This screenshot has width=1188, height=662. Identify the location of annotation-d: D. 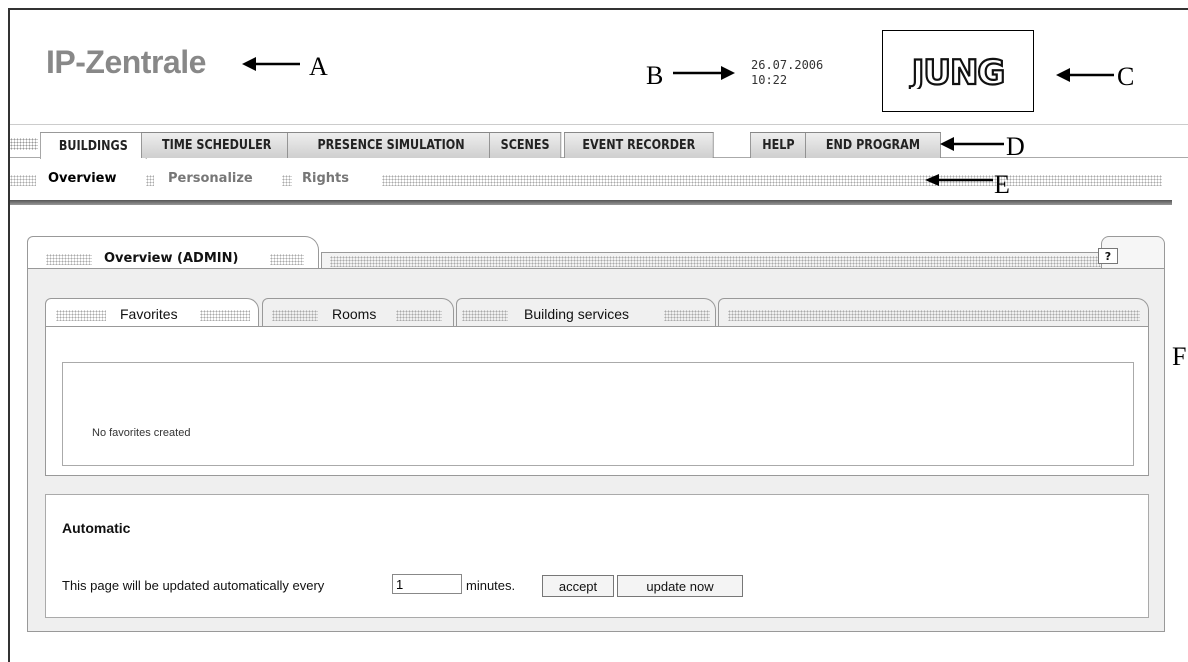
(1015, 146).